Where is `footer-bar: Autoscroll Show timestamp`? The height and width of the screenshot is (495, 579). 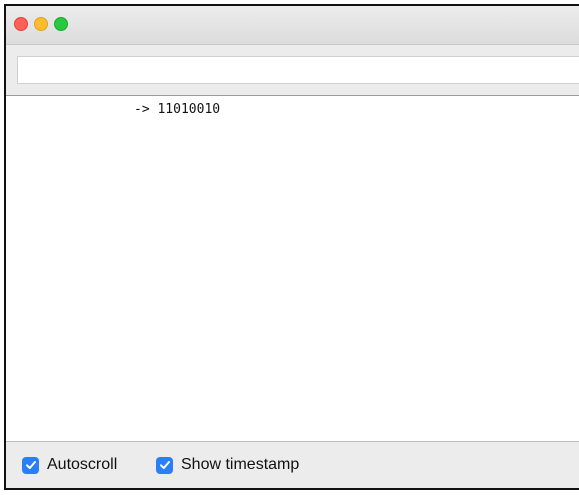 footer-bar: Autoscroll Show timestamp is located at coordinates (292, 464).